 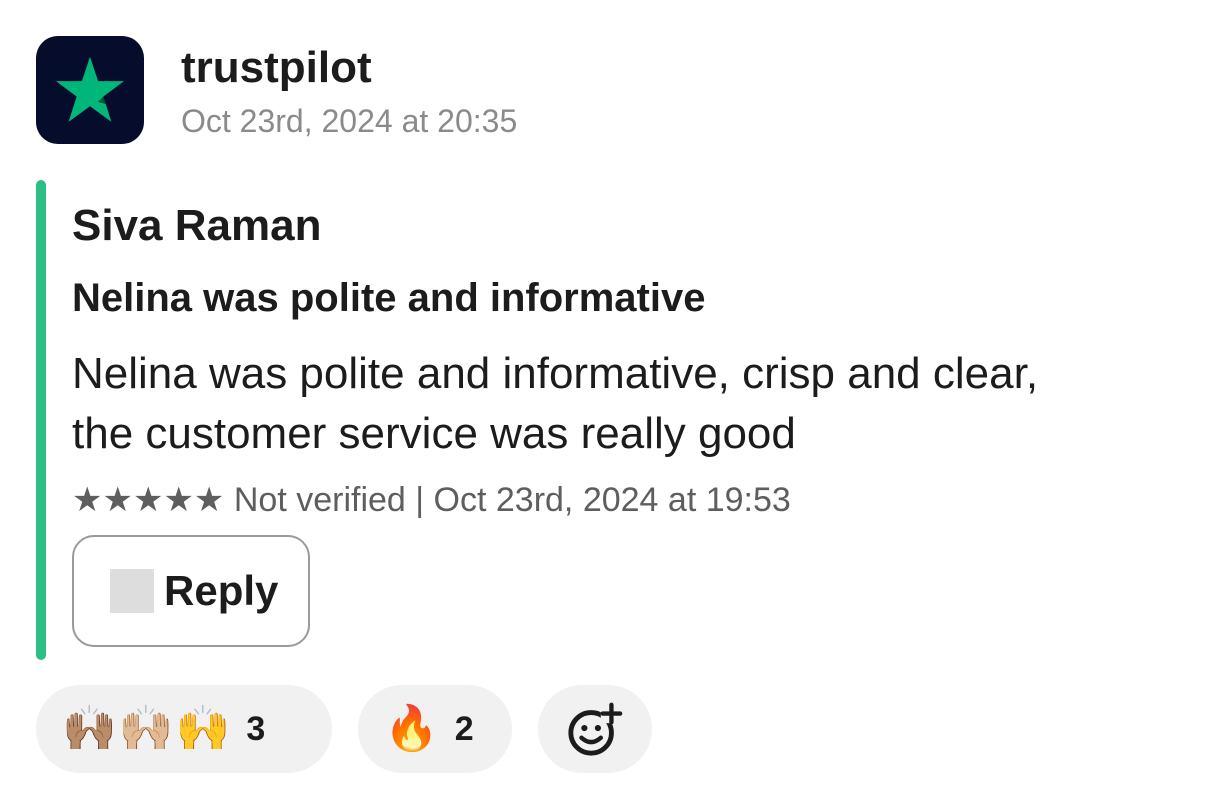 I want to click on reaction-raised-hands: 🙌🏽🙌🏼🙌 3, so click(x=184, y=729).